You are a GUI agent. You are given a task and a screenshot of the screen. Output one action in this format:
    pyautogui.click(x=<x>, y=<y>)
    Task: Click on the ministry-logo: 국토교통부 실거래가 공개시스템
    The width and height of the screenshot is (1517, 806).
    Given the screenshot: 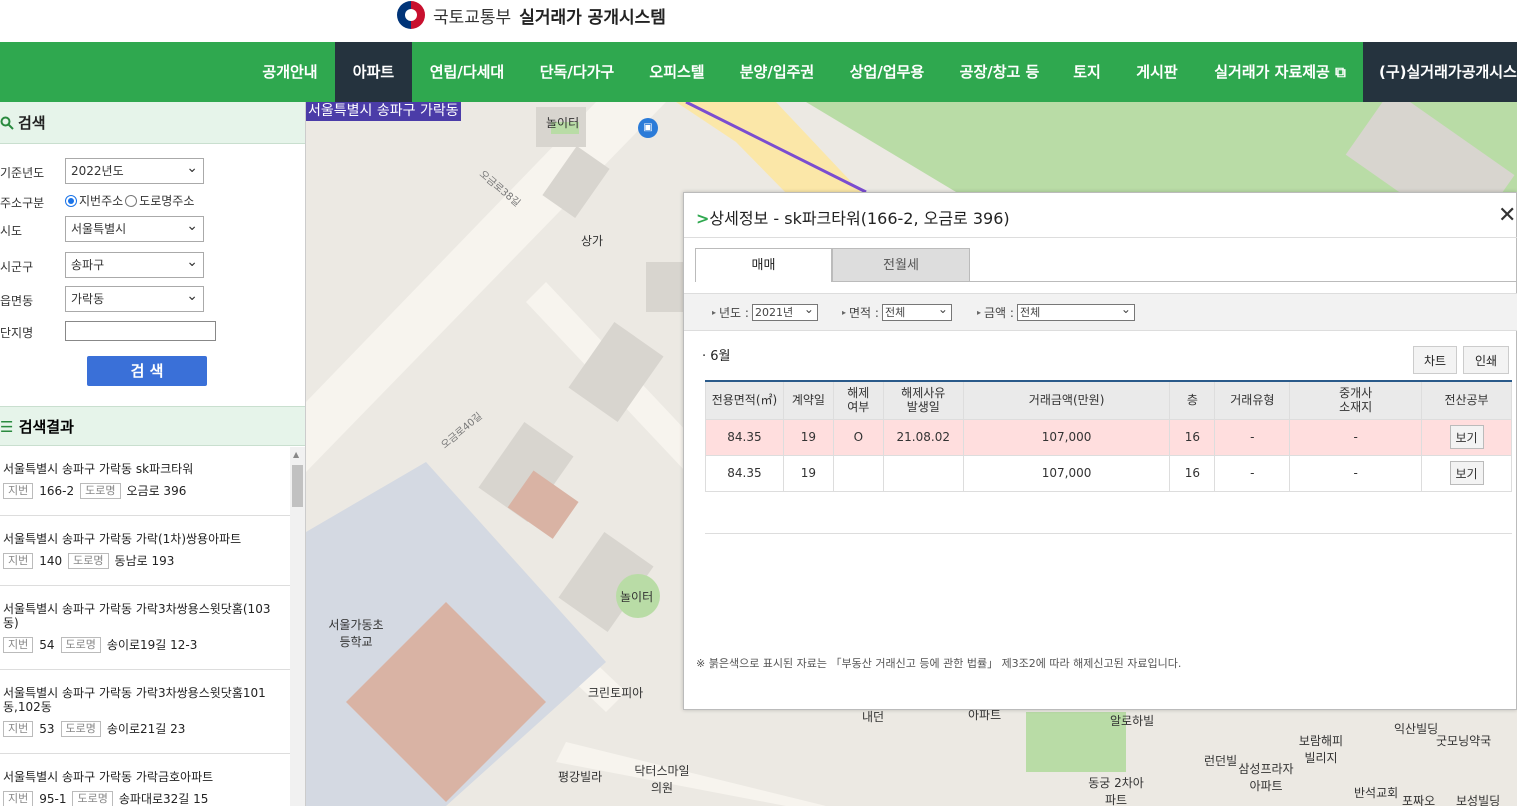 What is the action you would take?
    pyautogui.click(x=531, y=15)
    